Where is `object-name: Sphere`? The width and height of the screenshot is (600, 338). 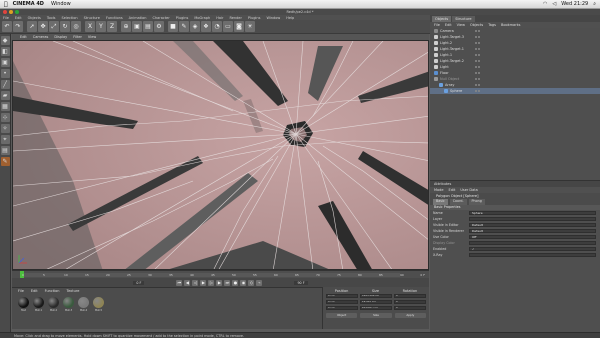 object-name: Sphere is located at coordinates (456, 91).